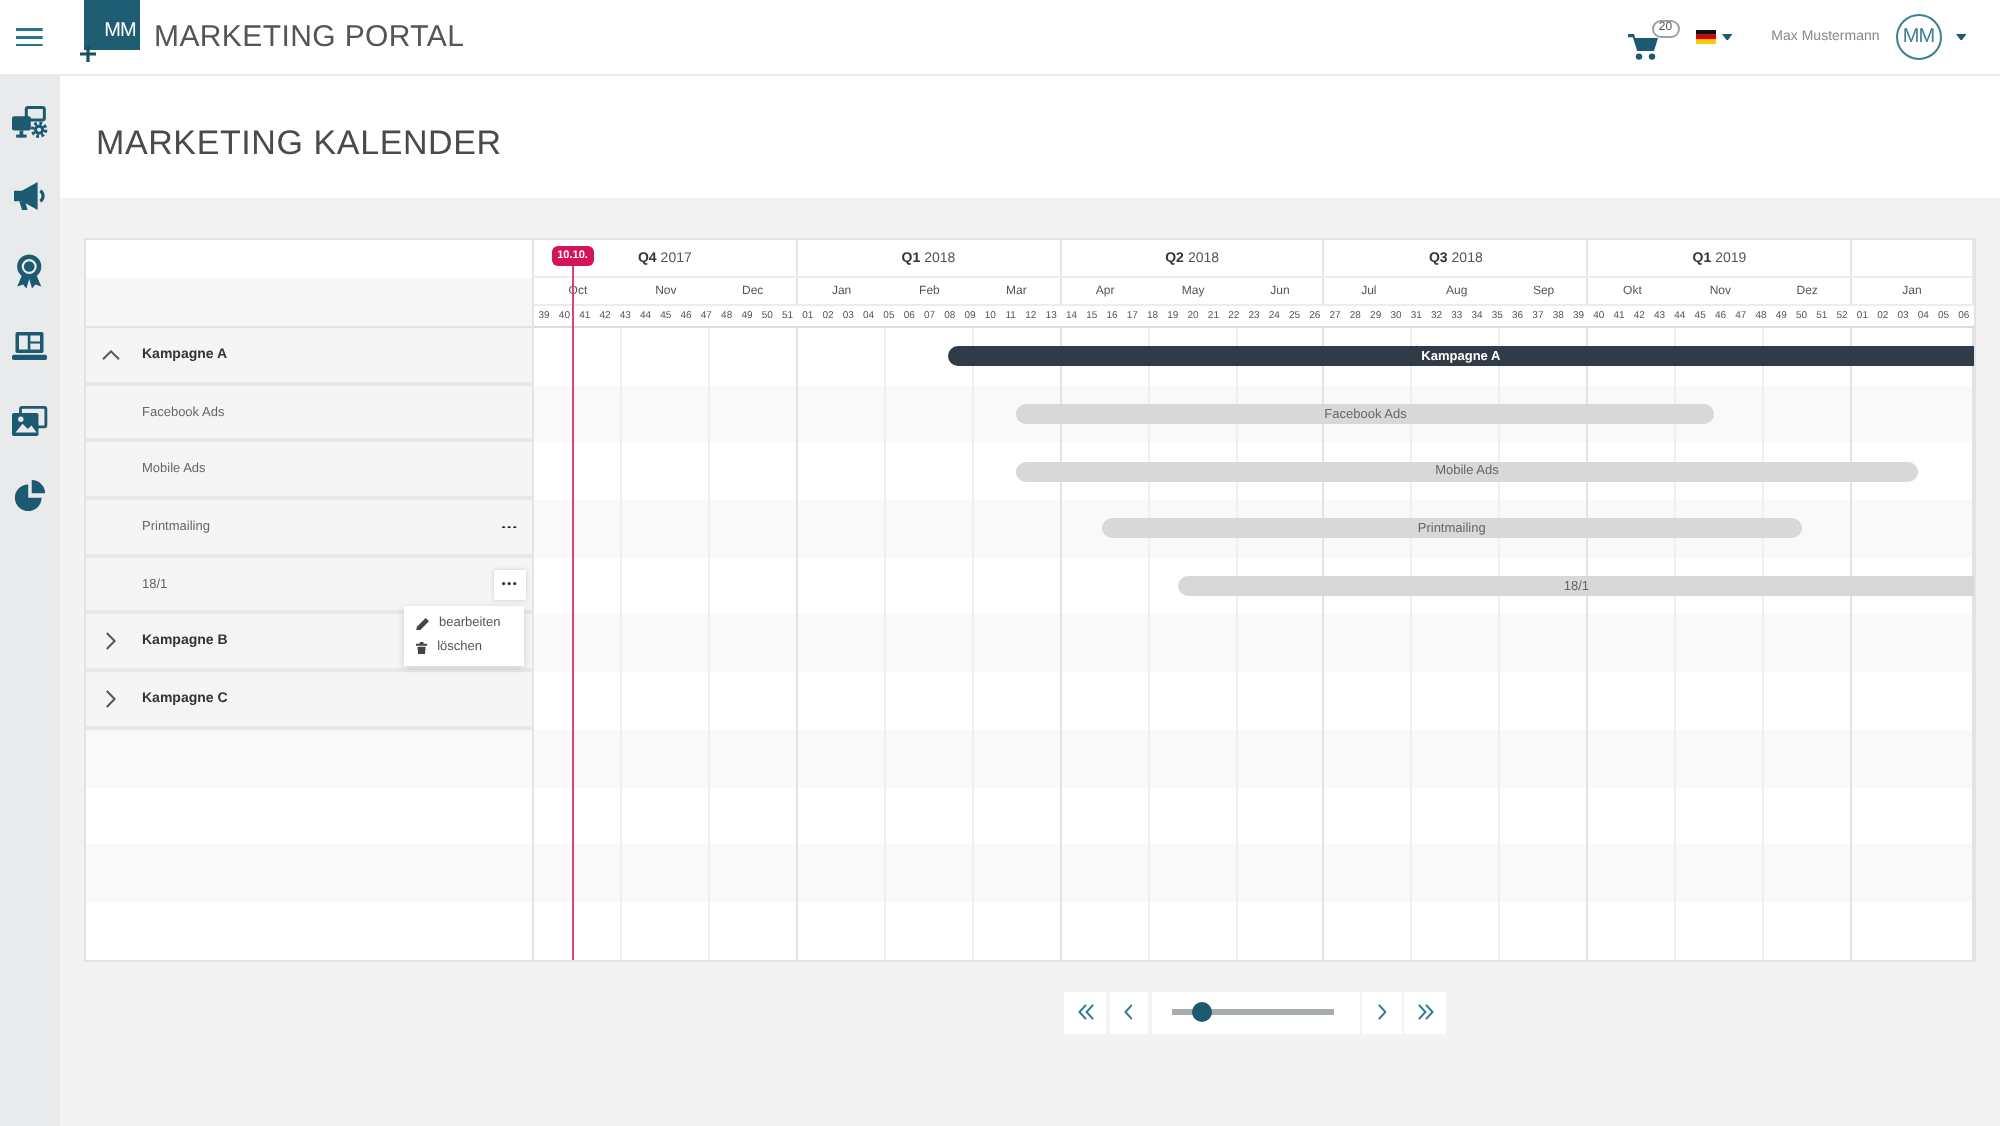 Image resolution: width=2000 pixels, height=1126 pixels. Describe the element at coordinates (1642, 46) in the screenshot. I see `cart-icon` at that location.